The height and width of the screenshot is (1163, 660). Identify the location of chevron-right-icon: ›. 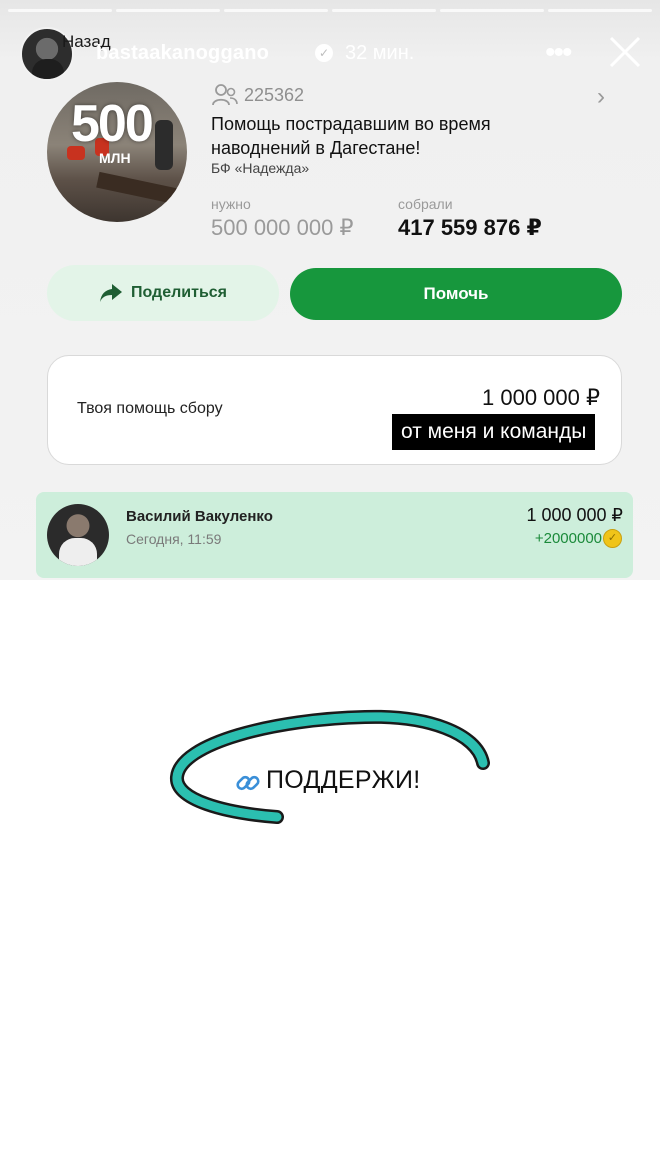
(601, 97).